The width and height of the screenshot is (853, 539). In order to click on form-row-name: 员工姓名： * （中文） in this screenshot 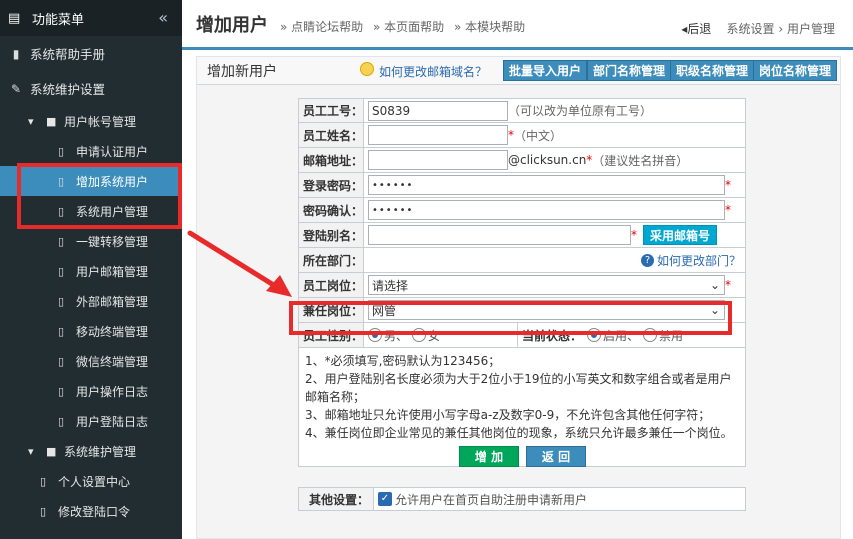, I will do `click(522, 135)`.